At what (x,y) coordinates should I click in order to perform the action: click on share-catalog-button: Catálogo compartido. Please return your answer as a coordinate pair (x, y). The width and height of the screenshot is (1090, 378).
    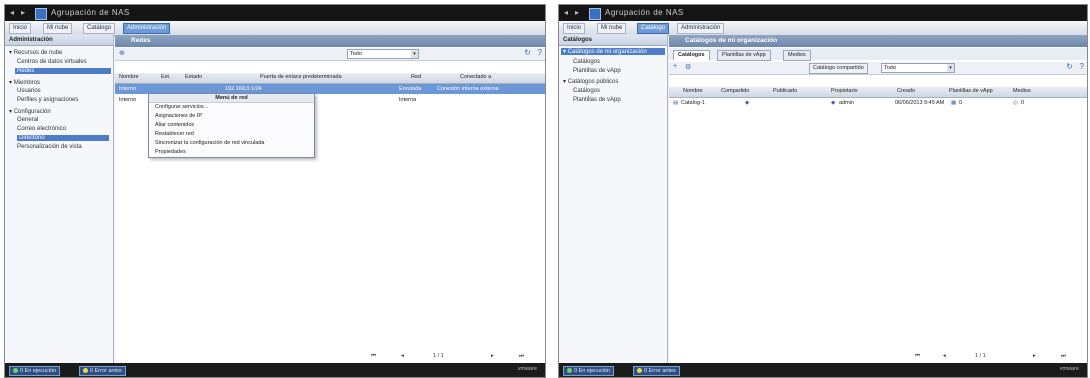
    Looking at the image, I should click on (838, 68).